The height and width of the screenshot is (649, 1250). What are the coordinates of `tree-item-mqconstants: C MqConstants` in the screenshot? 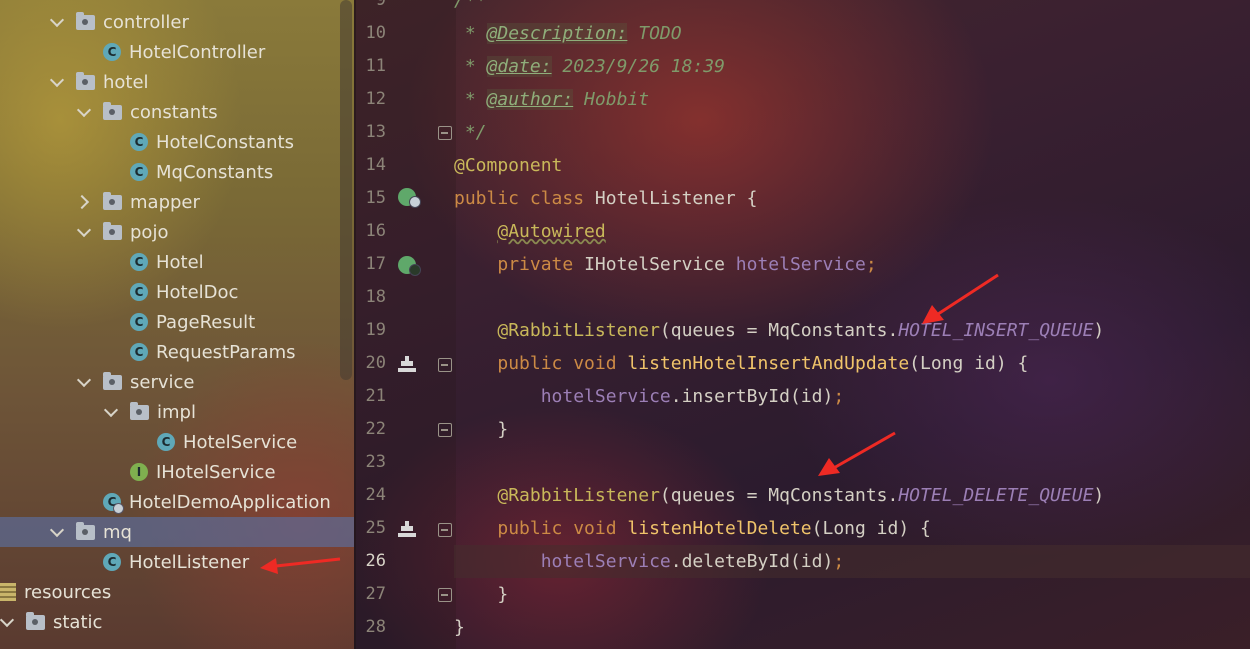 It's located at (177, 172).